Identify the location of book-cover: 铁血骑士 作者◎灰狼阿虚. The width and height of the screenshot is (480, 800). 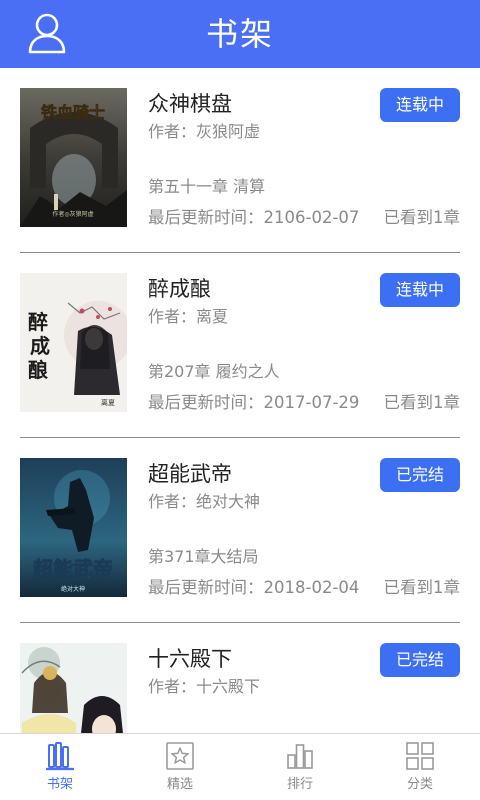
(73, 157).